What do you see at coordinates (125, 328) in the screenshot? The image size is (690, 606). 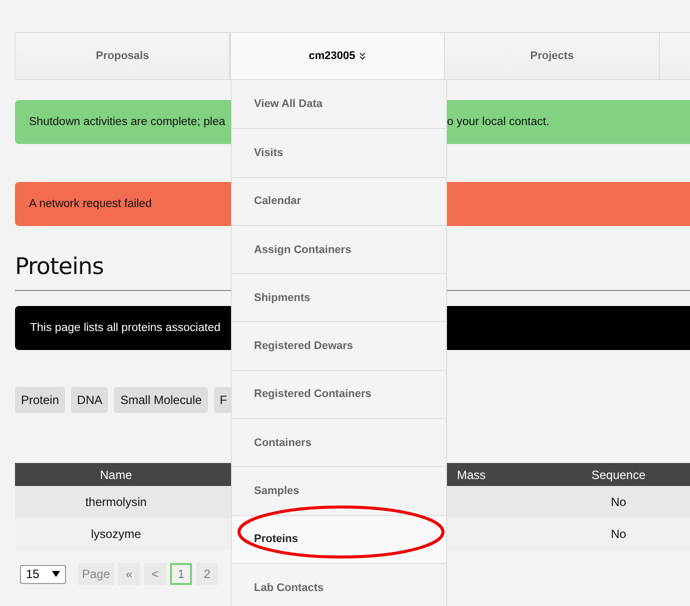 I see `info-text: This page lists all proteins associated` at bounding box center [125, 328].